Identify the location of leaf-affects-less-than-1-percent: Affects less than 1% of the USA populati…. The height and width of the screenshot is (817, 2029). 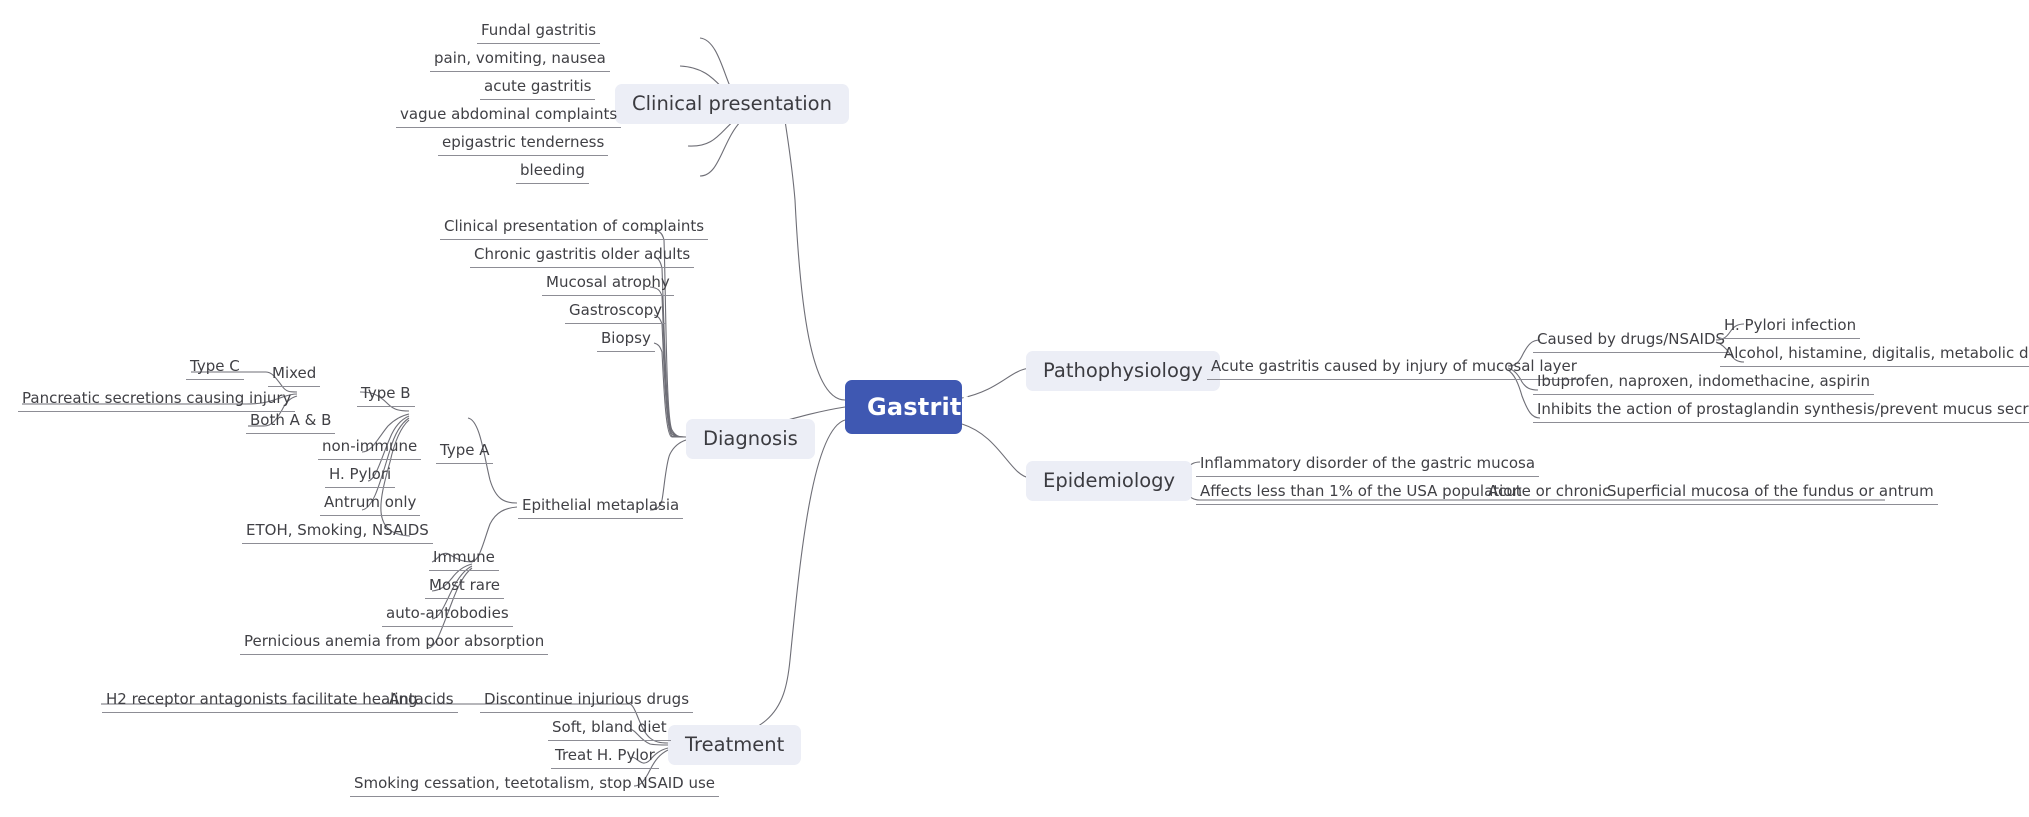
(1361, 494).